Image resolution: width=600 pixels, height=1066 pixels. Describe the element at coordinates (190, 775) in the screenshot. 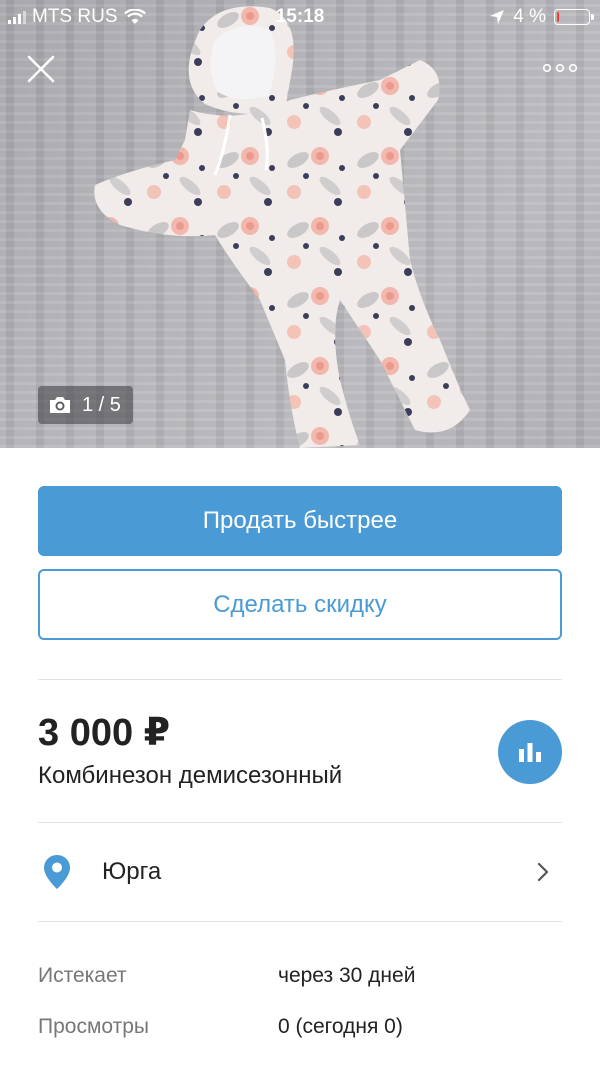

I see `listing-title: Комбинезон демисезонный` at that location.